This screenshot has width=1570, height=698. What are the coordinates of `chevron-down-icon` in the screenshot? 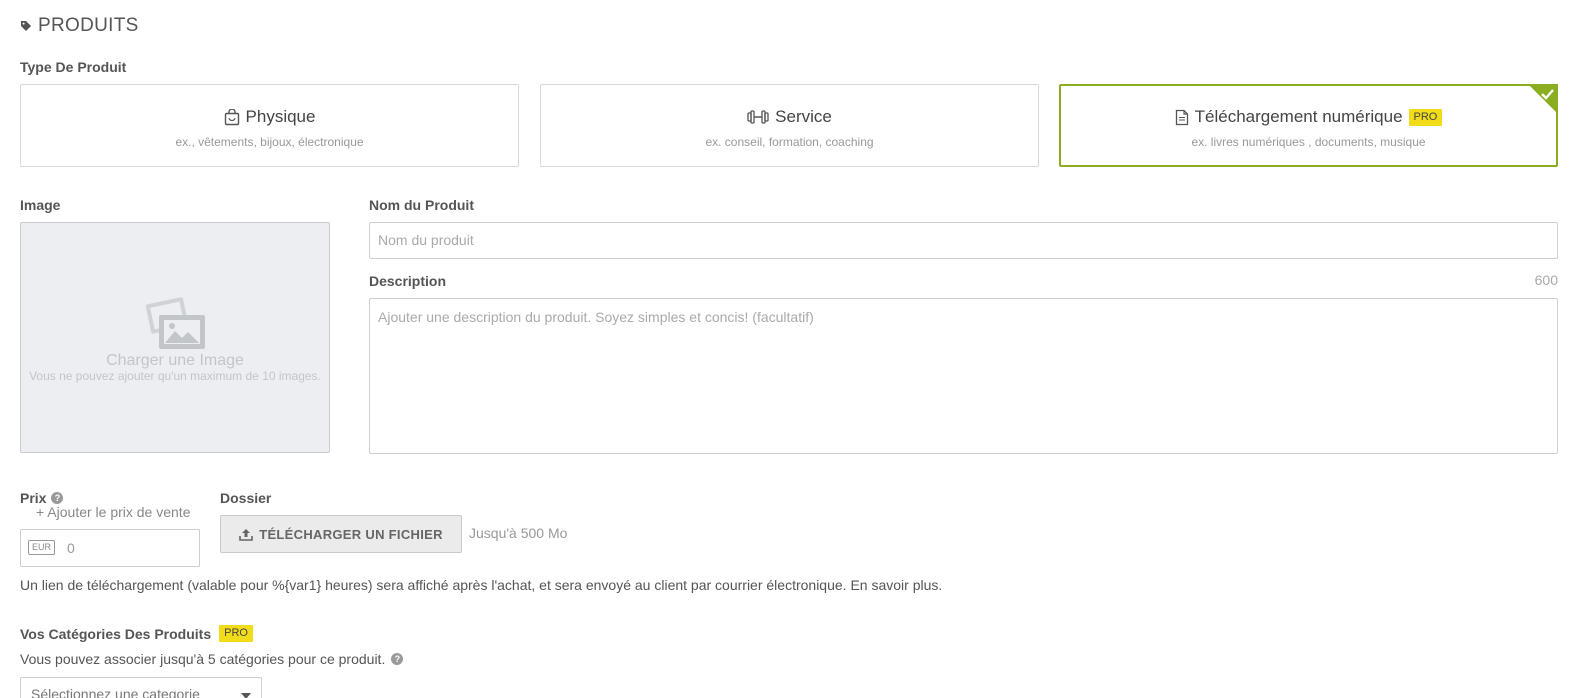 It's located at (246, 695).